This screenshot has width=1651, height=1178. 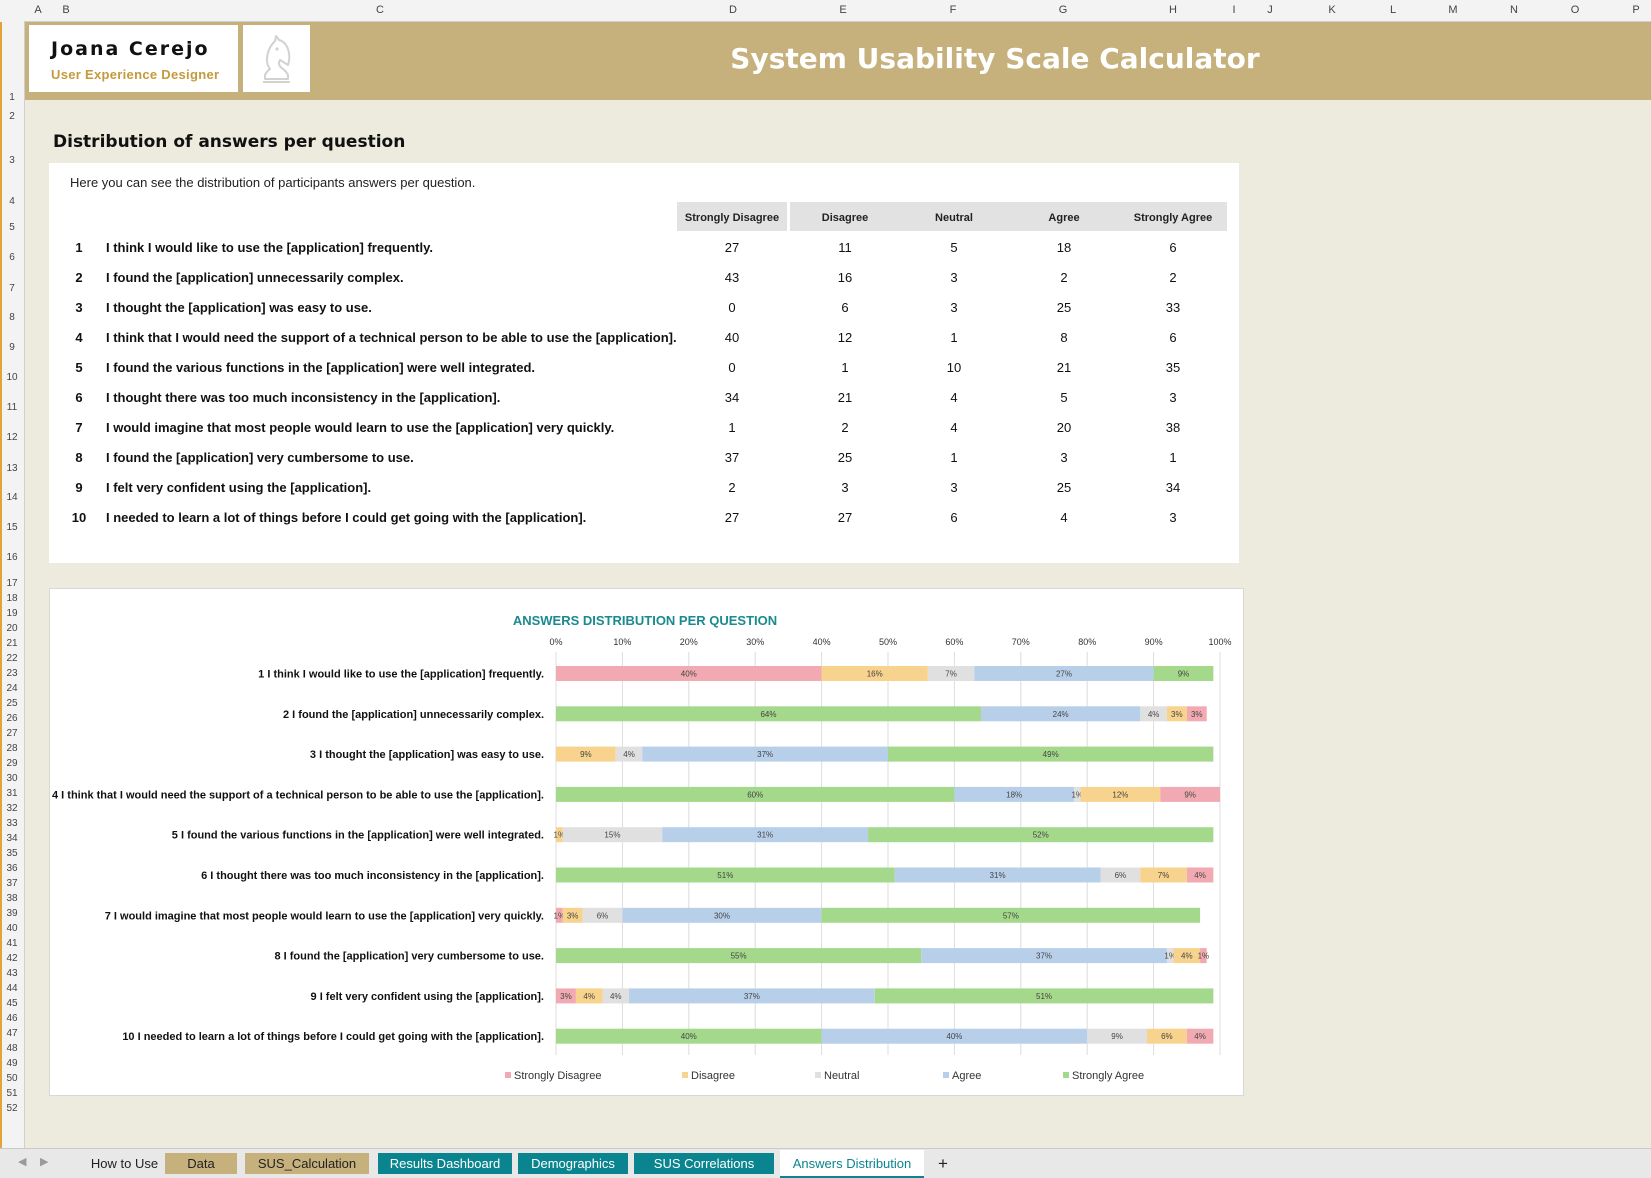 I want to click on column-header: M, so click(x=1453, y=10).